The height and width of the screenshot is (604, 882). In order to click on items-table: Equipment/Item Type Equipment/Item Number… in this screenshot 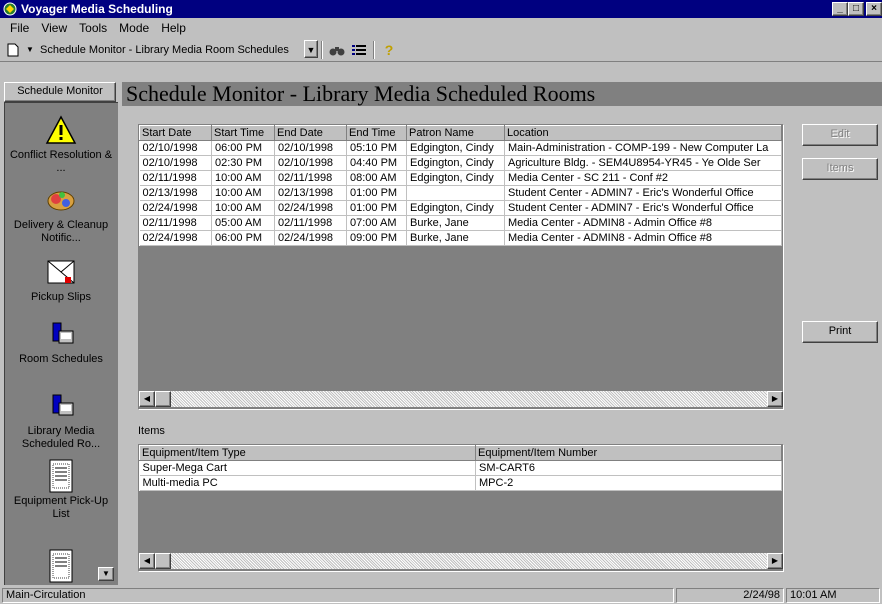, I will do `click(460, 468)`.